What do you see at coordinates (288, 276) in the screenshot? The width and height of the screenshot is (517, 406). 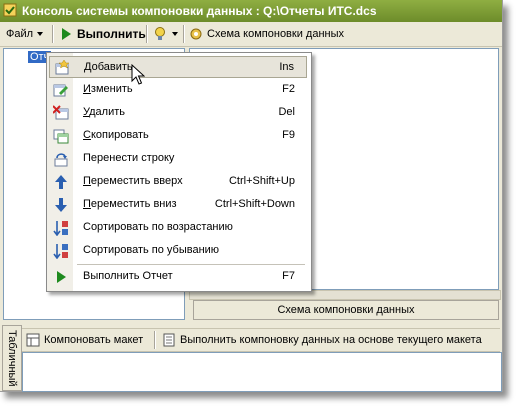 I see `menu-item-shortcut: F7` at bounding box center [288, 276].